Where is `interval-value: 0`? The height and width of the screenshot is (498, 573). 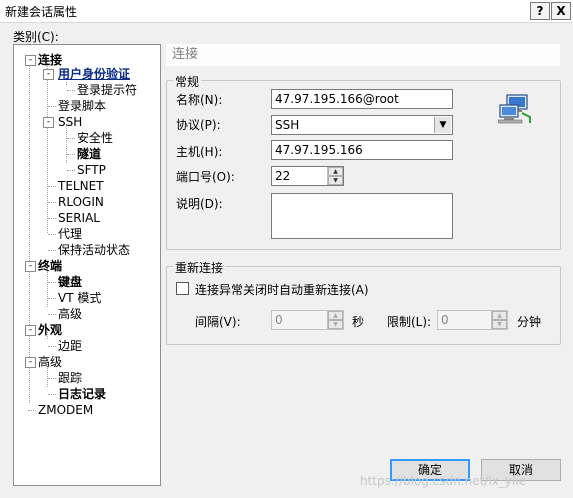 interval-value: 0 is located at coordinates (279, 320).